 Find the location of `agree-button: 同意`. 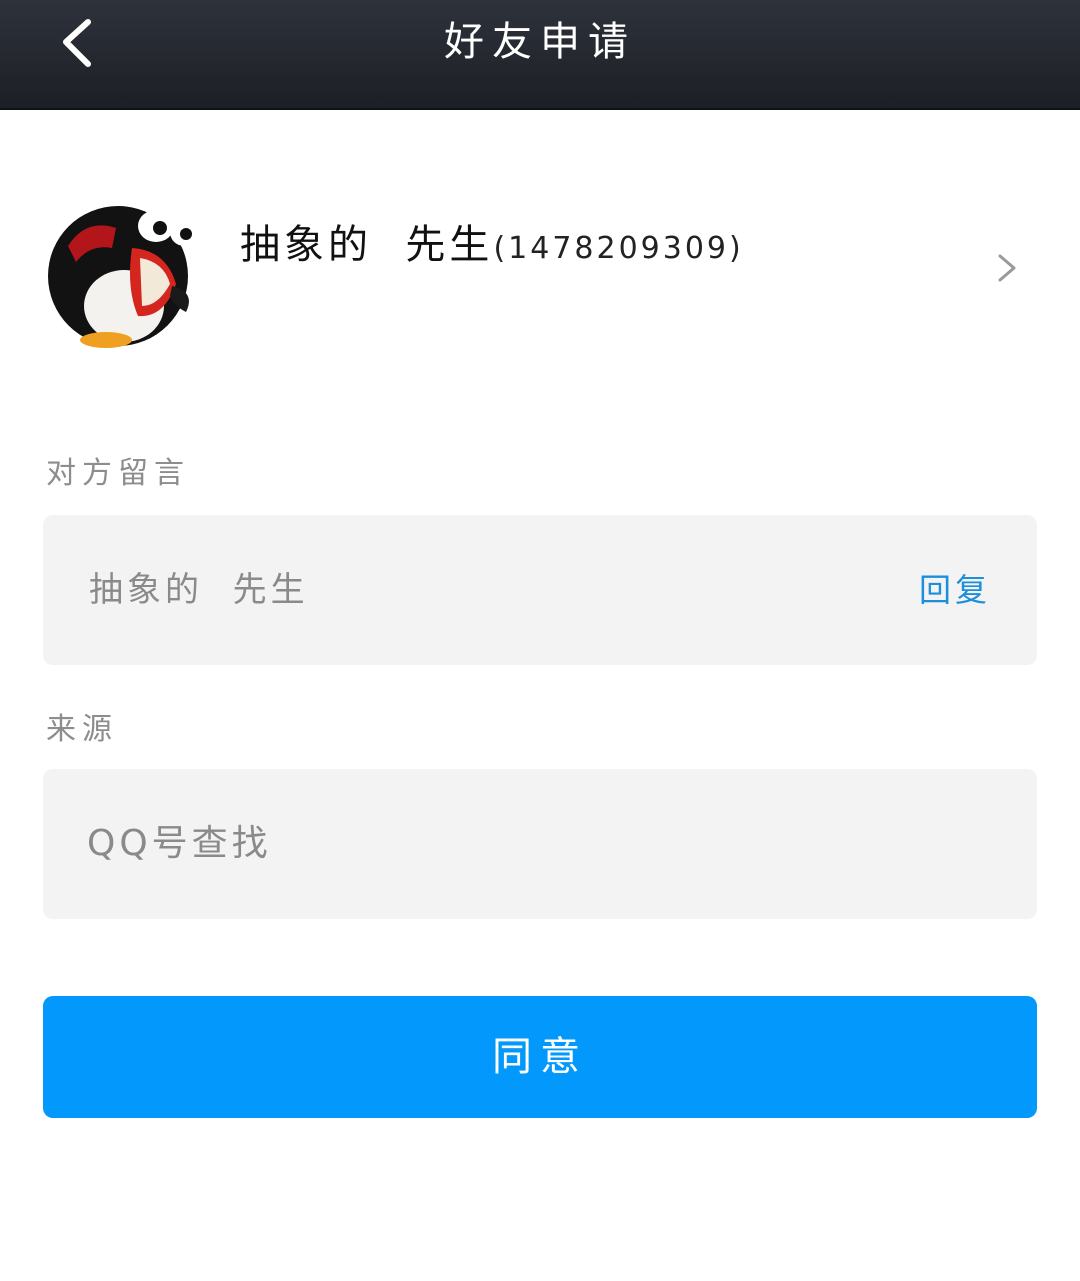

agree-button: 同意 is located at coordinates (540, 1057).